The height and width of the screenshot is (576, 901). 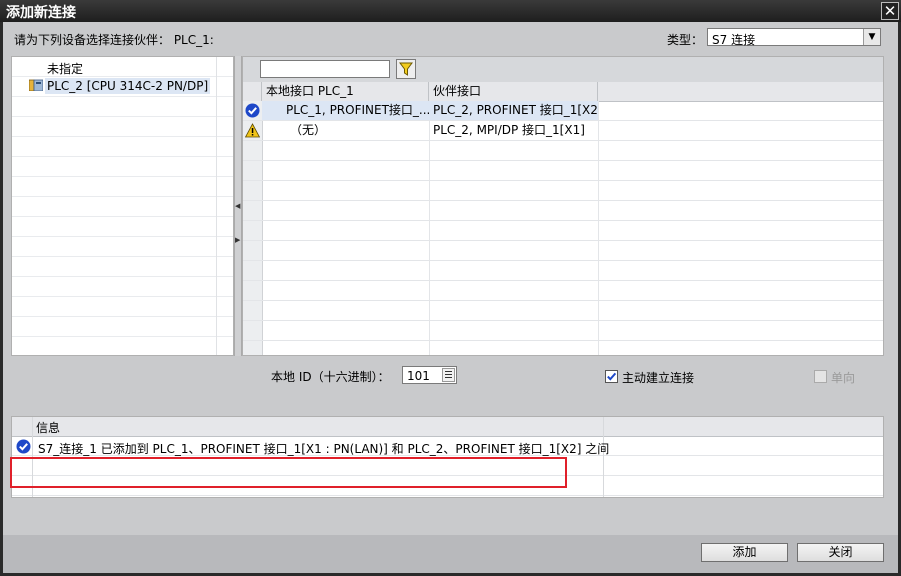 I want to click on chevron-down-icon: ▼, so click(x=871, y=37).